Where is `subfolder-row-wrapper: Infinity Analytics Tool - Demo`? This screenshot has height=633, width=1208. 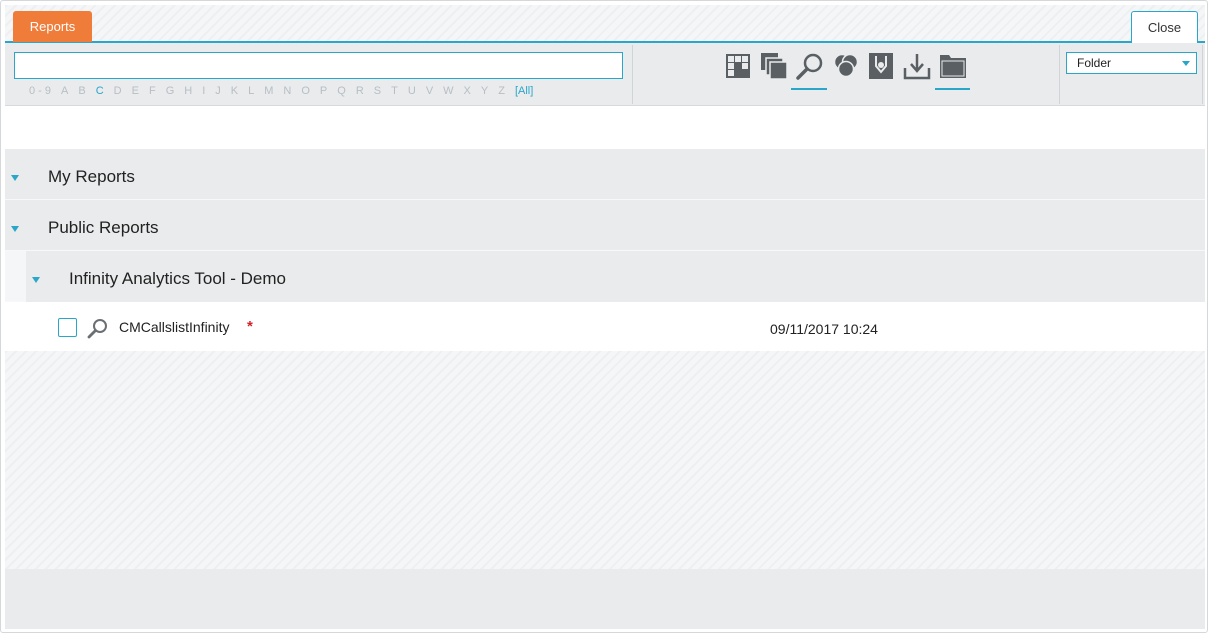
subfolder-row-wrapper: Infinity Analytics Tool - Demo is located at coordinates (605, 276).